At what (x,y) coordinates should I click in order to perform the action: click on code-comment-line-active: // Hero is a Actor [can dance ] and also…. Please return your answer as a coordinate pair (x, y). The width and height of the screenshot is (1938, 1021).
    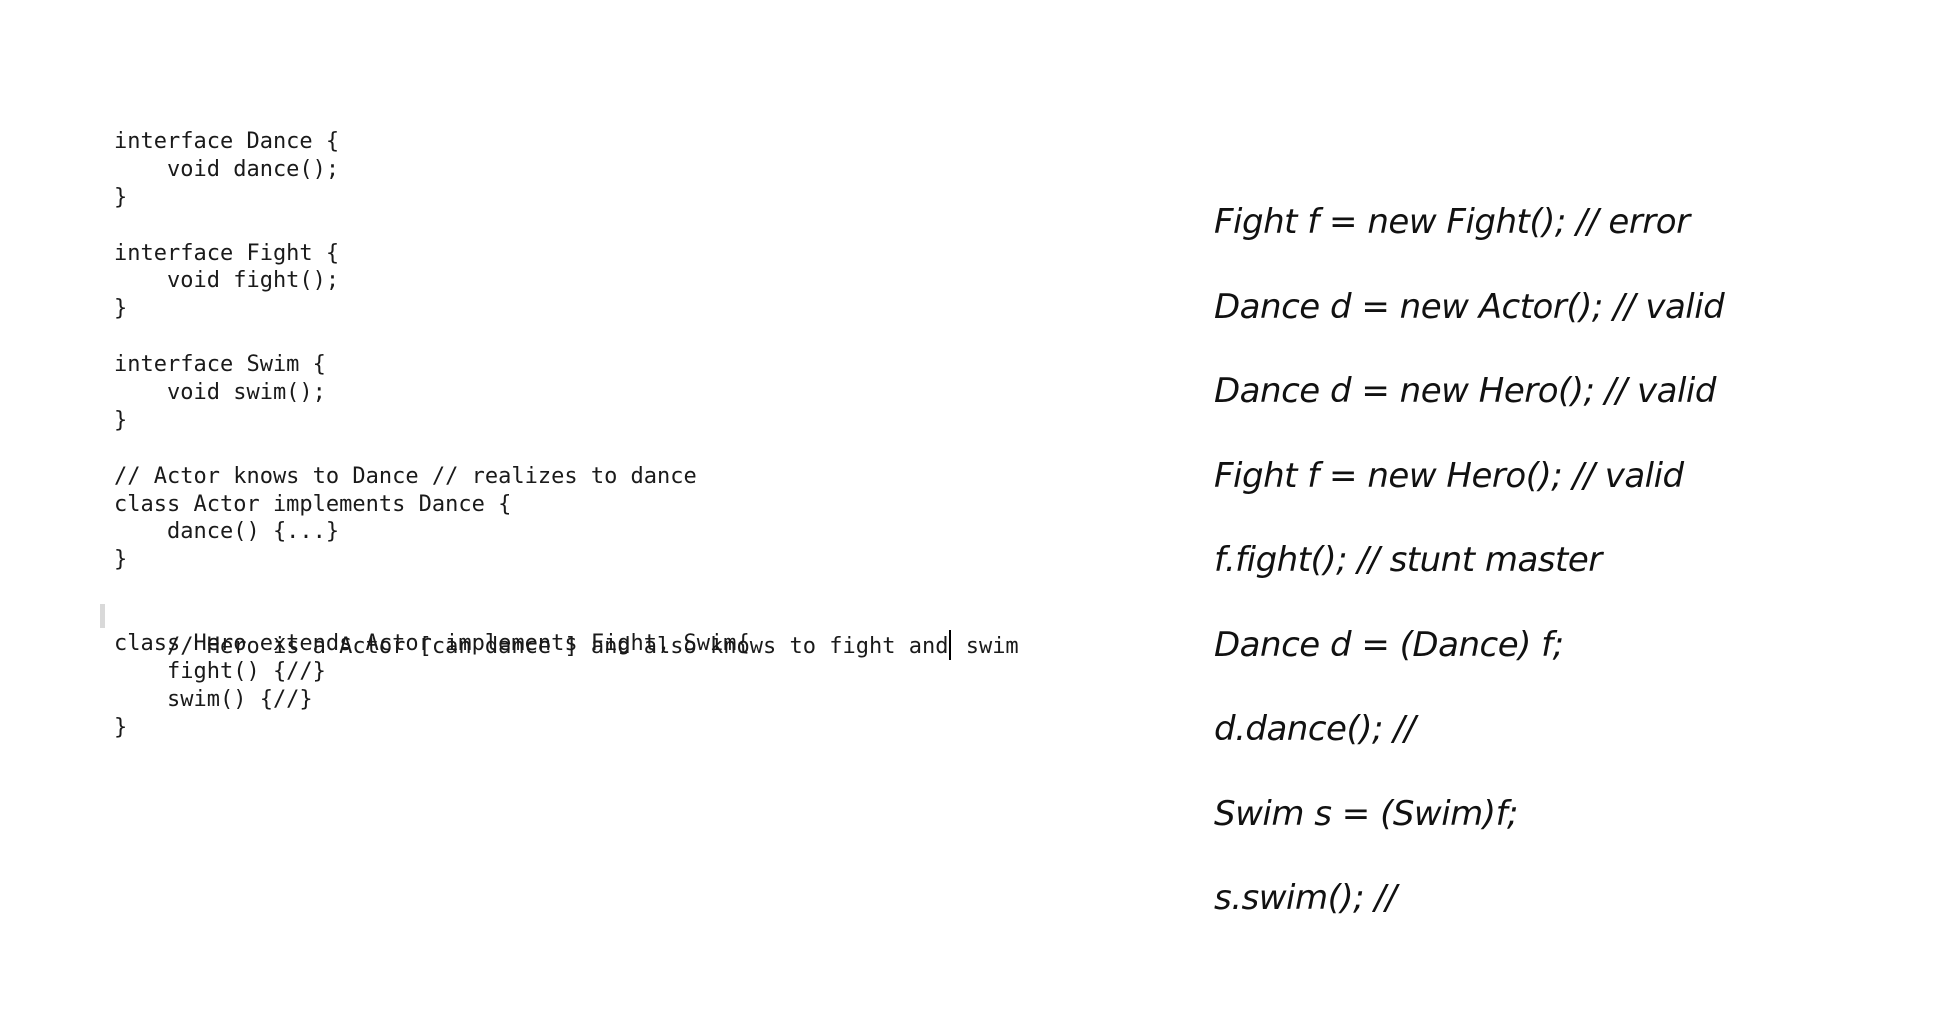
    Looking at the image, I should click on (597, 631).